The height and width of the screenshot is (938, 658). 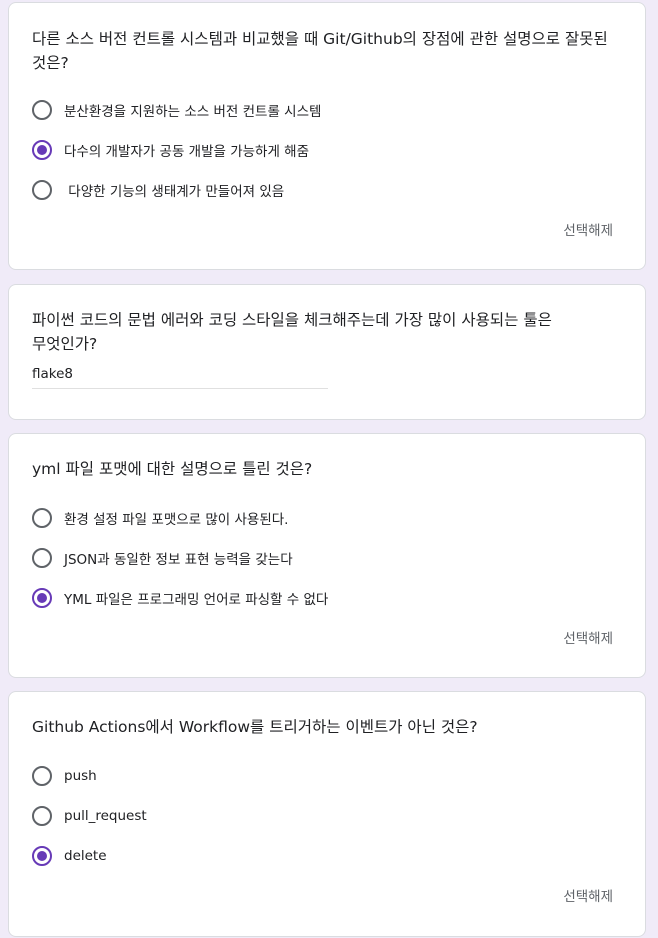 I want to click on option-row: delete, so click(x=69, y=856).